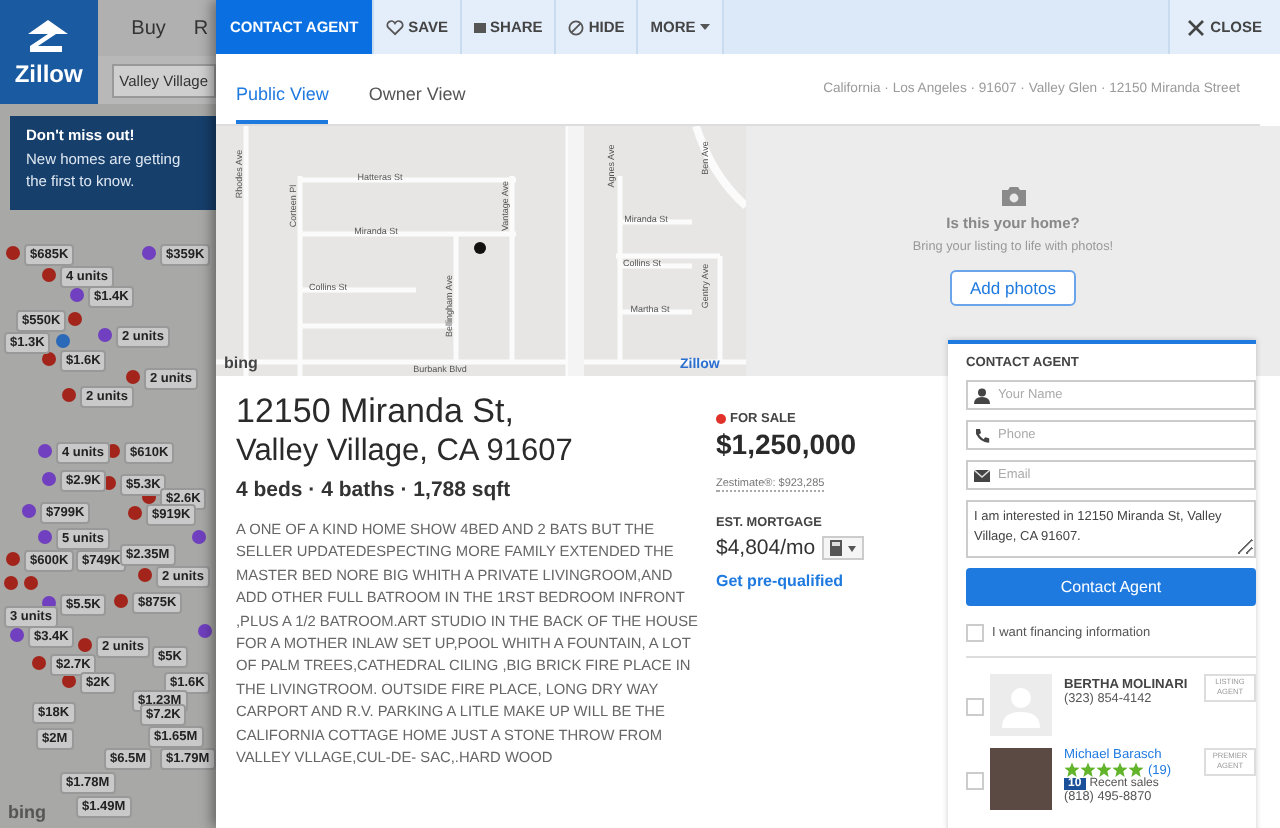 This screenshot has width=1280, height=828. What do you see at coordinates (780, 581) in the screenshot?
I see `pre-qualified-link: Get pre-qualified` at bounding box center [780, 581].